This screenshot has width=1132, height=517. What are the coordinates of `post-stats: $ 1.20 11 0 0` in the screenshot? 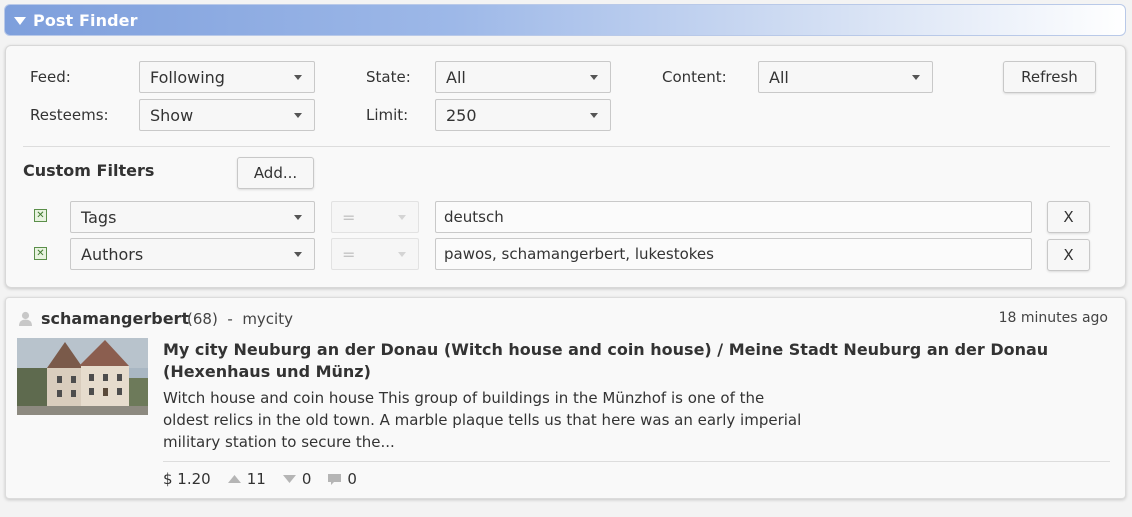 It's located at (268, 479).